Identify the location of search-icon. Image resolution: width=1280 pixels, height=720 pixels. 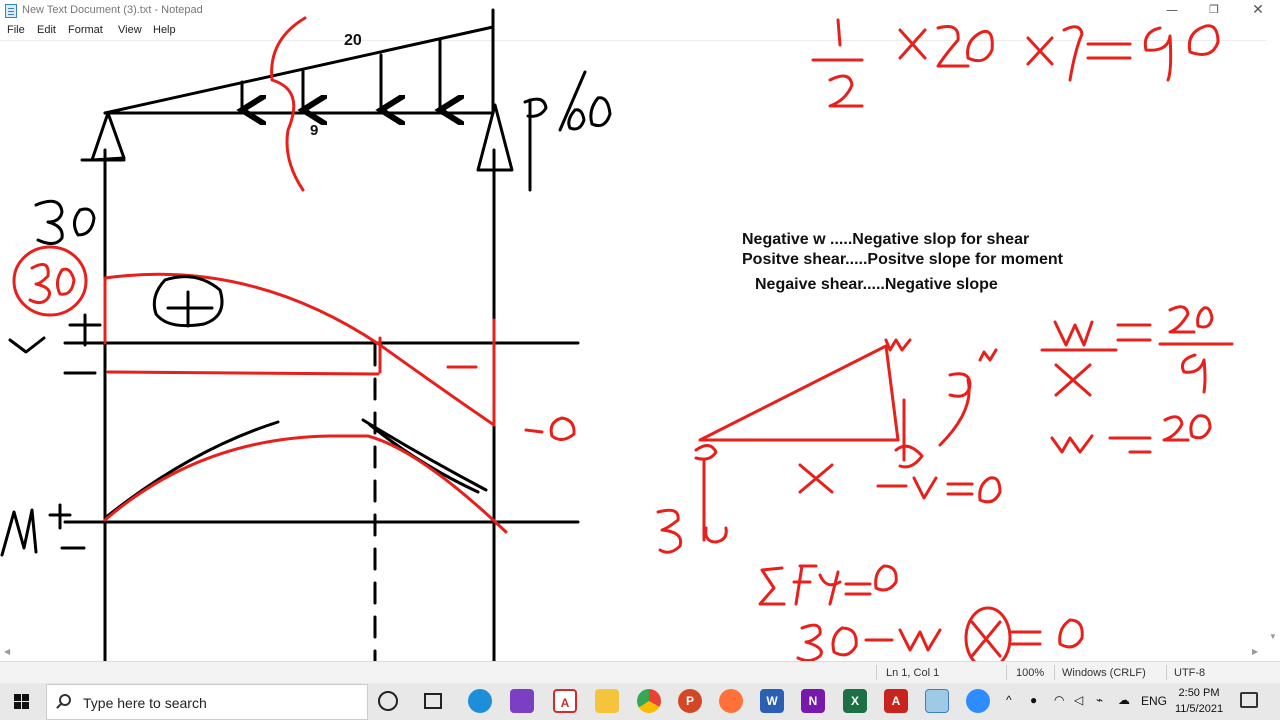
(65, 700).